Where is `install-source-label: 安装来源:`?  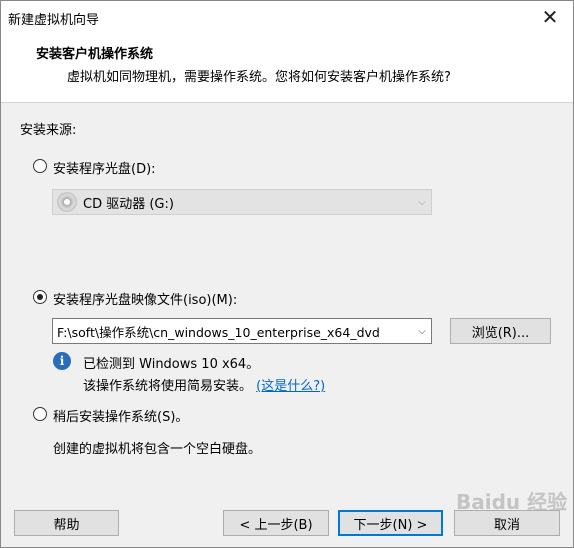
install-source-label: 安装来源: is located at coordinates (48, 130).